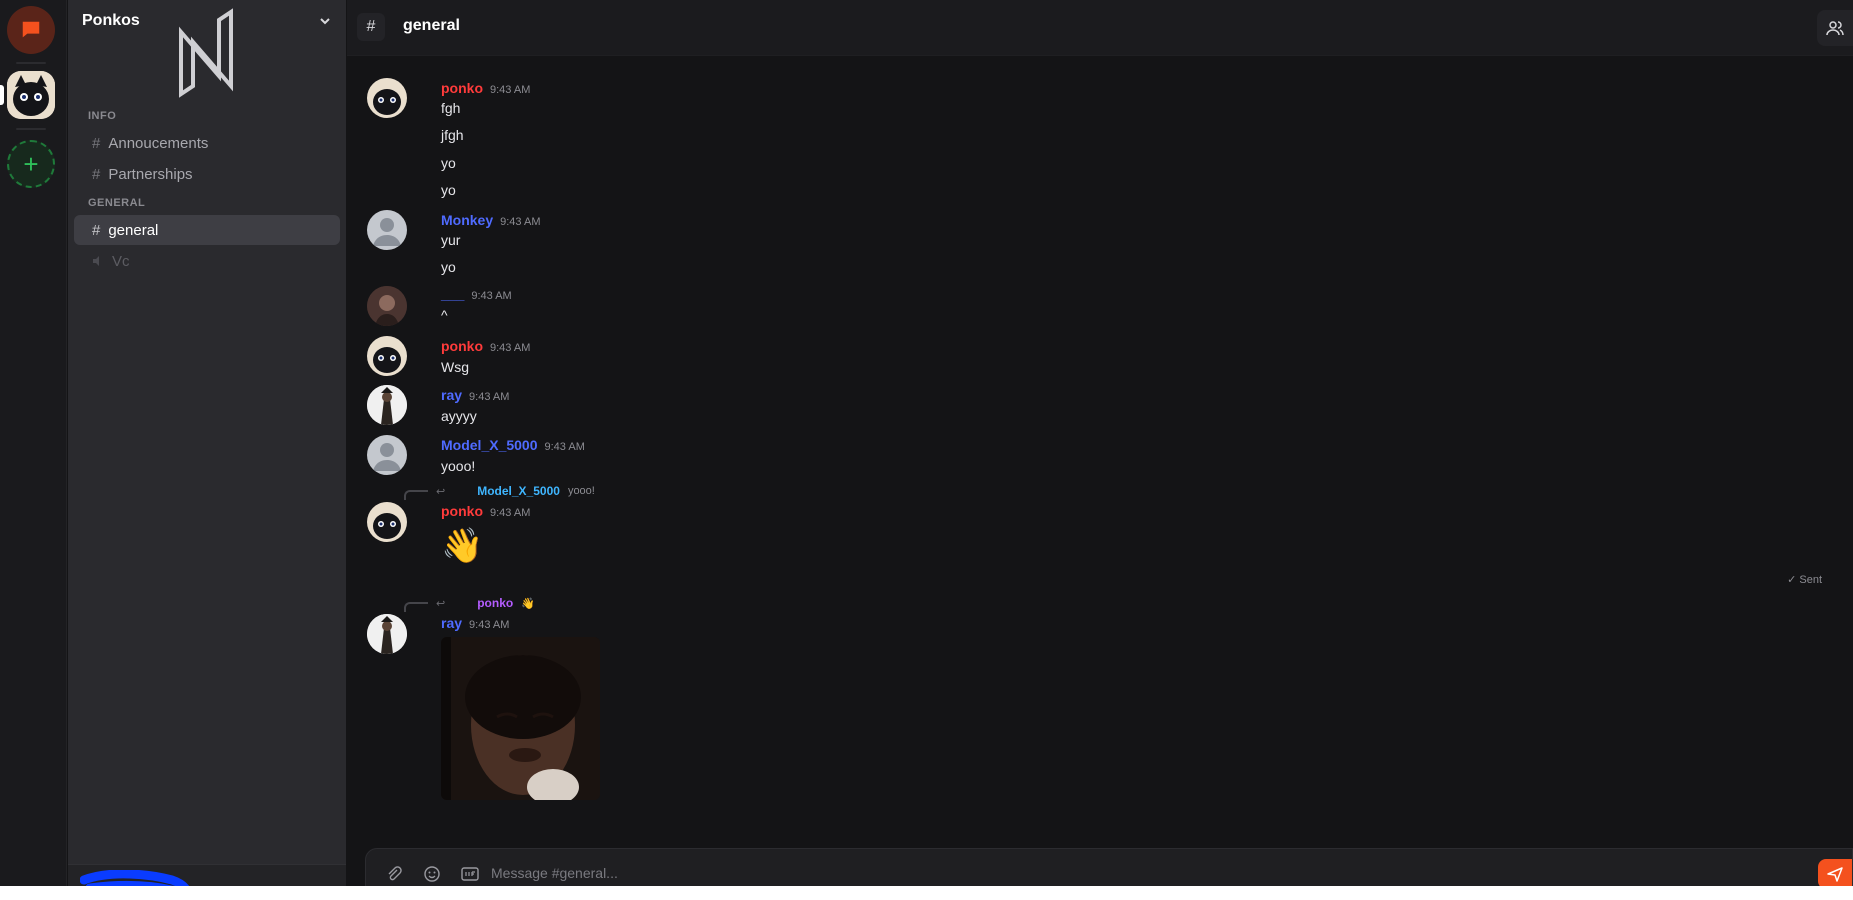 This screenshot has height=900, width=1853. I want to click on message-composer, so click(1109, 867).